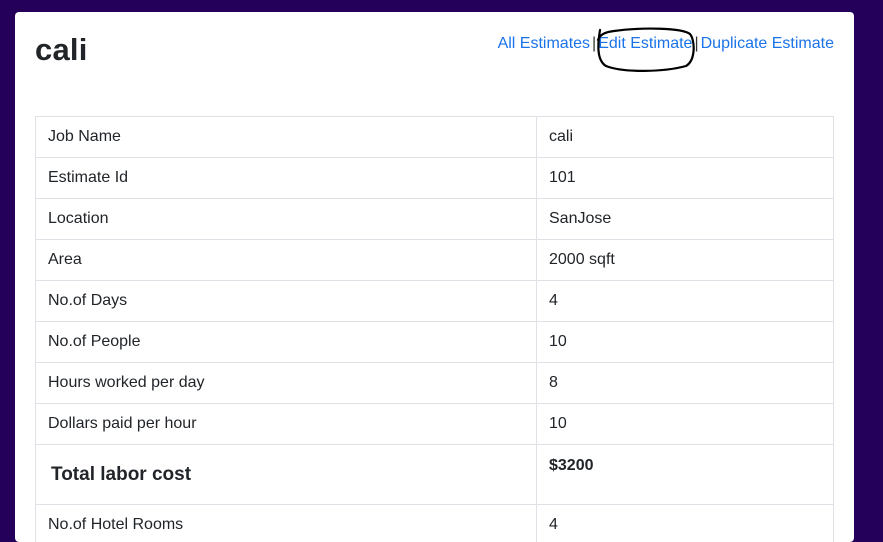  I want to click on table-row: No.of Days 4, so click(435, 301).